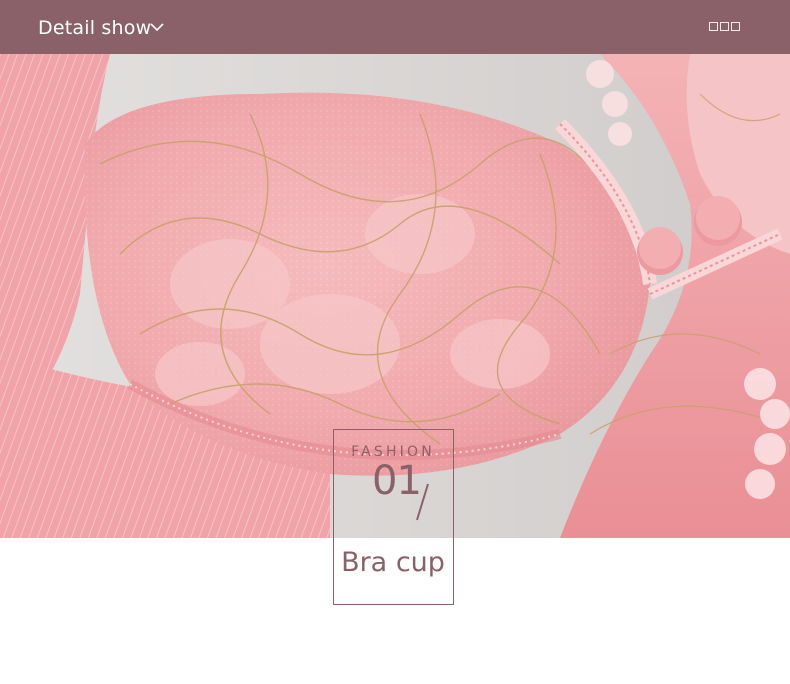 The height and width of the screenshot is (684, 790). I want to click on feature-label-box: FASHION 01 Bra cup, so click(393, 517).